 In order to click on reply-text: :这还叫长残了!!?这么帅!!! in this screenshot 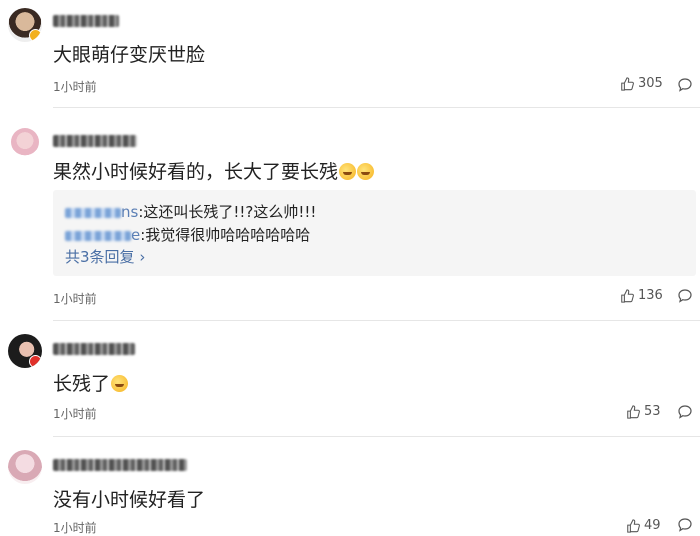, I will do `click(227, 212)`.